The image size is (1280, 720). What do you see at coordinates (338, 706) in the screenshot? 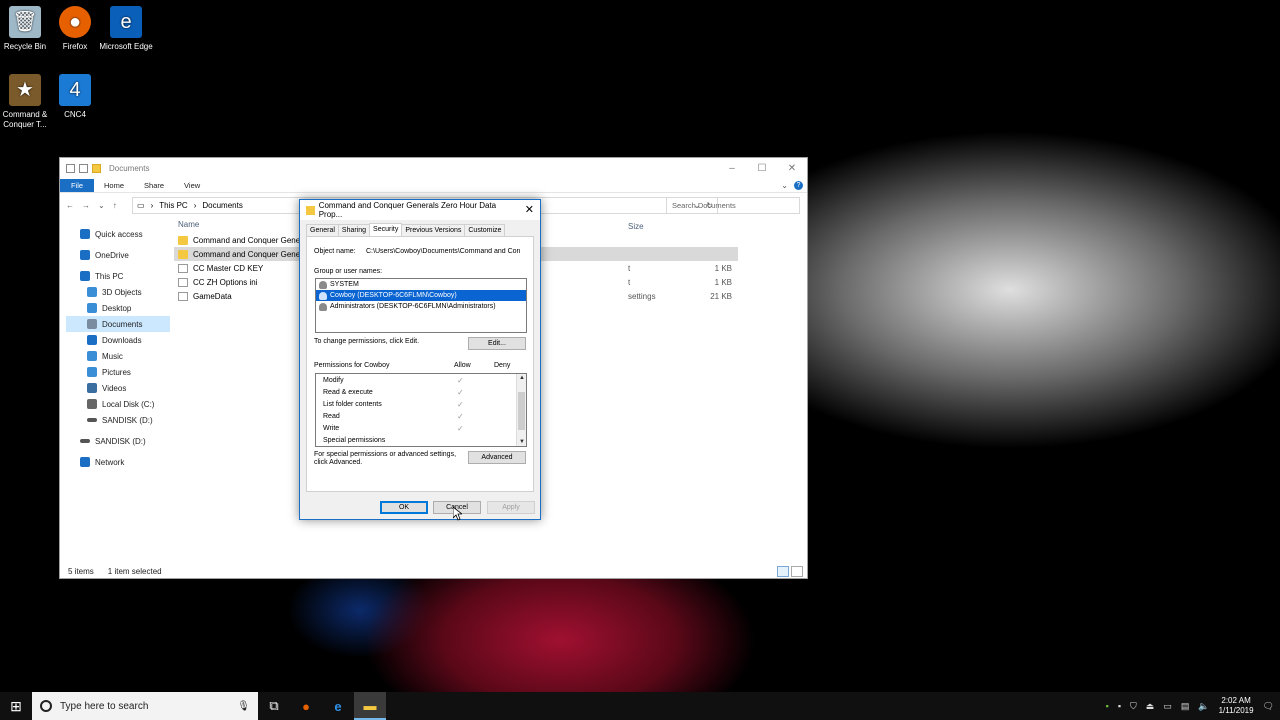
I see `edge-taskbar-icon: e` at bounding box center [338, 706].